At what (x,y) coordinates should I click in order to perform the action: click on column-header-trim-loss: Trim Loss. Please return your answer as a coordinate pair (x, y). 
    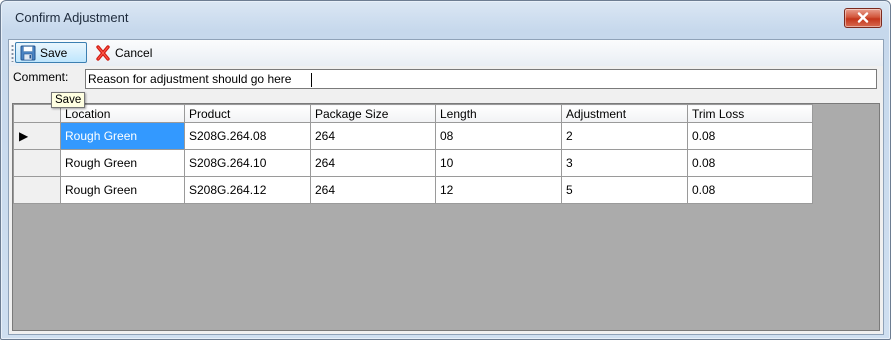
    Looking at the image, I should click on (750, 113).